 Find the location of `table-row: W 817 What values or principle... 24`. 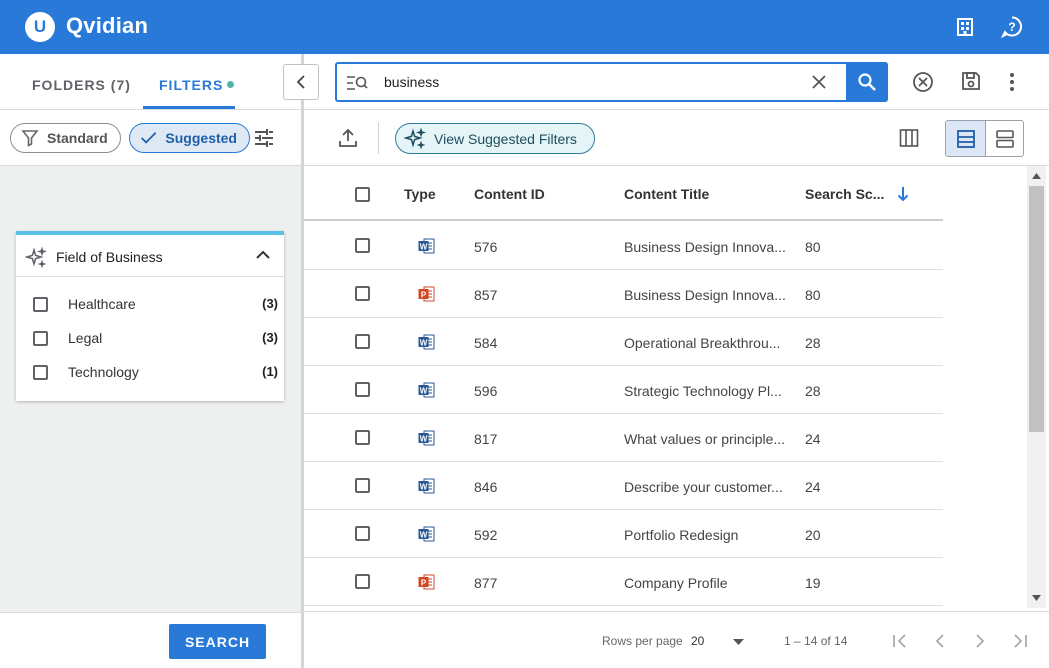

table-row: W 817 What values or principle... 24 is located at coordinates (623, 438).